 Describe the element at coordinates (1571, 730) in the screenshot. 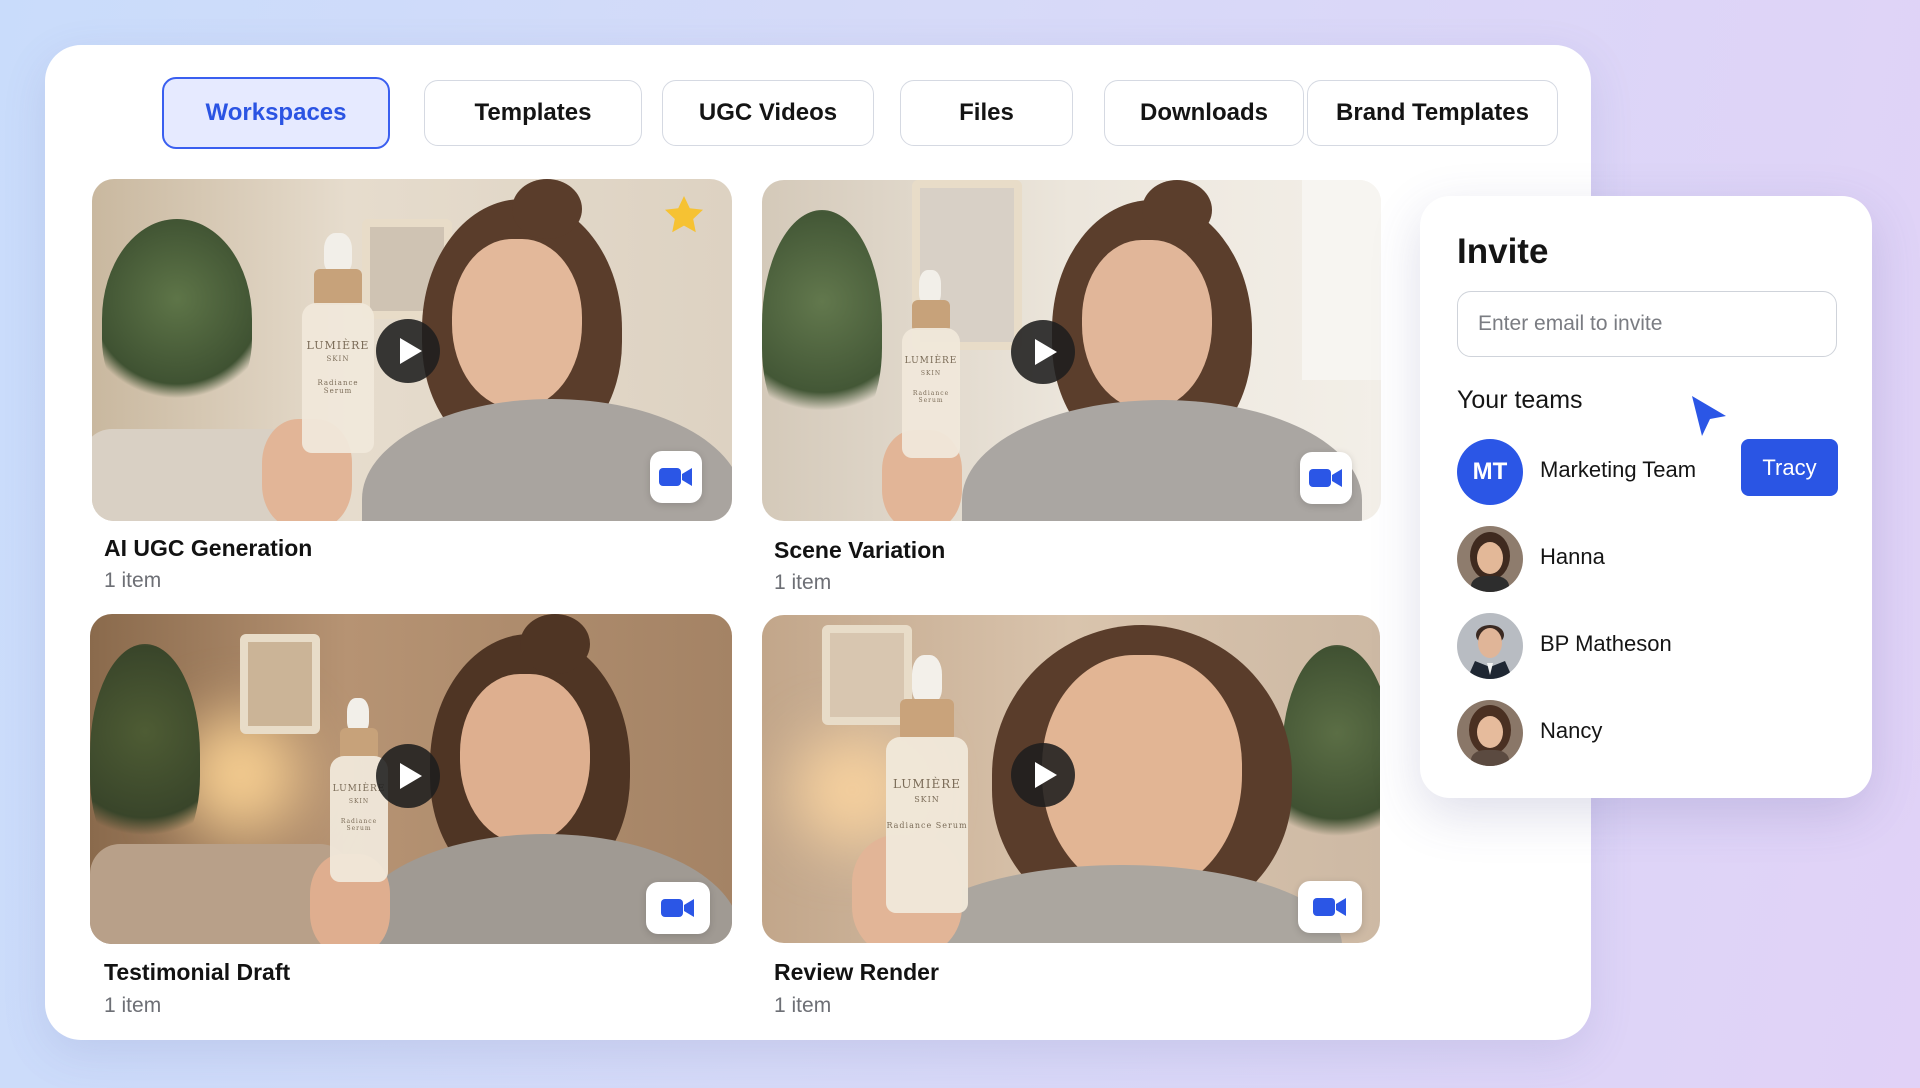

I see `member-name: Nancy` at that location.